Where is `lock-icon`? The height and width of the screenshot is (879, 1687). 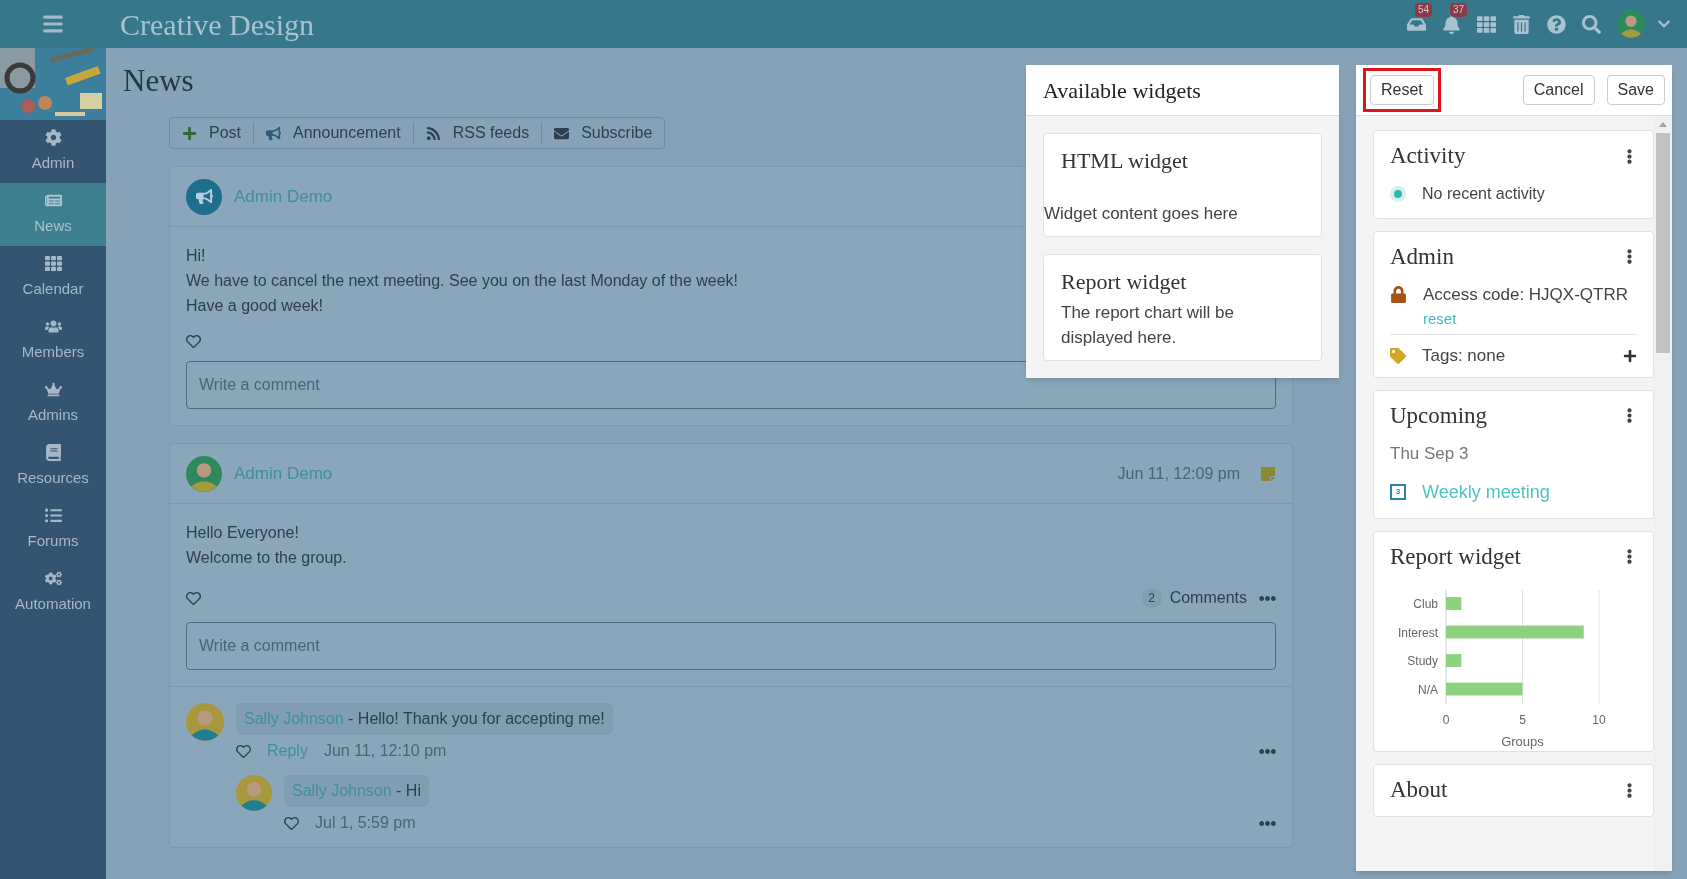 lock-icon is located at coordinates (1398, 294).